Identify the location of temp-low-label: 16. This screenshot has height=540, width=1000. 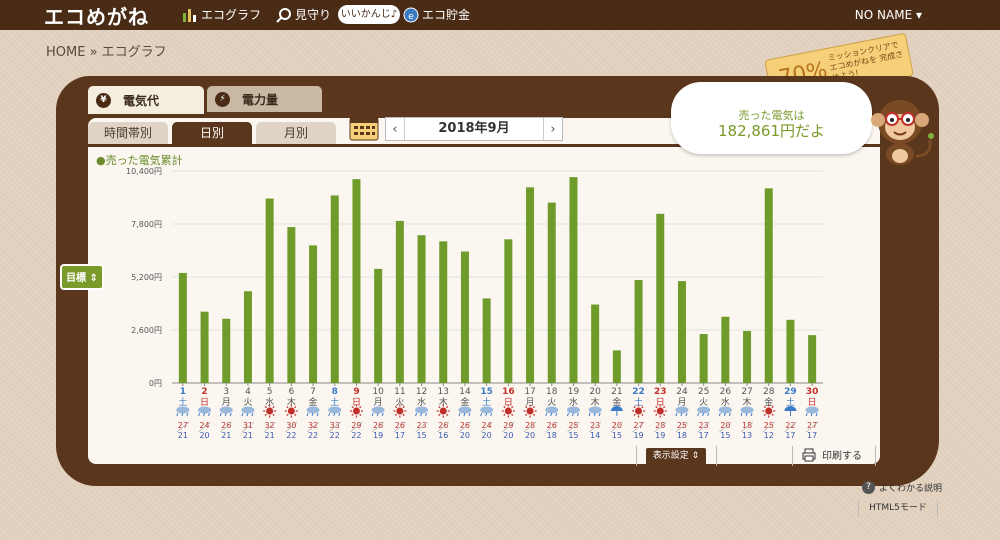
(443, 435).